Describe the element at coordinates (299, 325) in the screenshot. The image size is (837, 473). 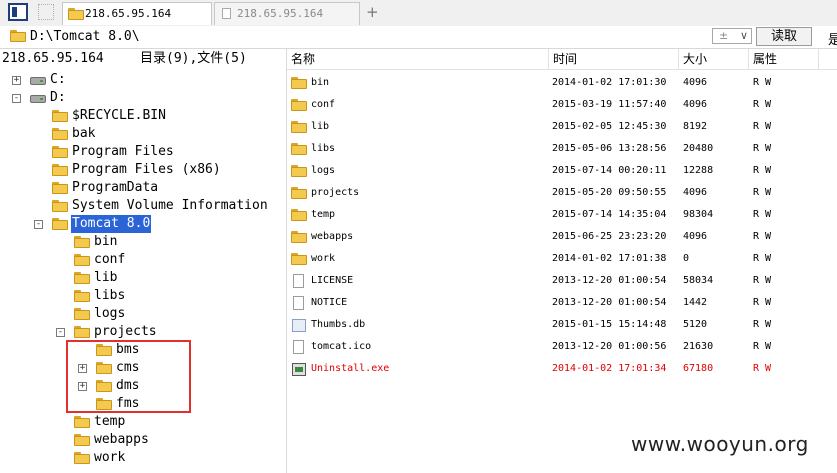
I see `database-file-icon` at that location.